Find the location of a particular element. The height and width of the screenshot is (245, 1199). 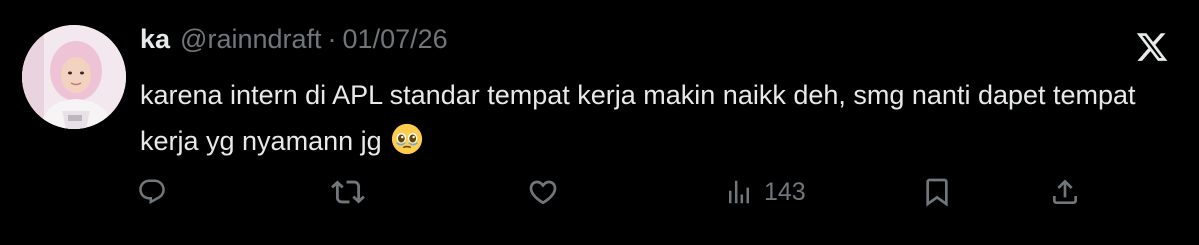

pleading-face-emoji is located at coordinates (406, 139).